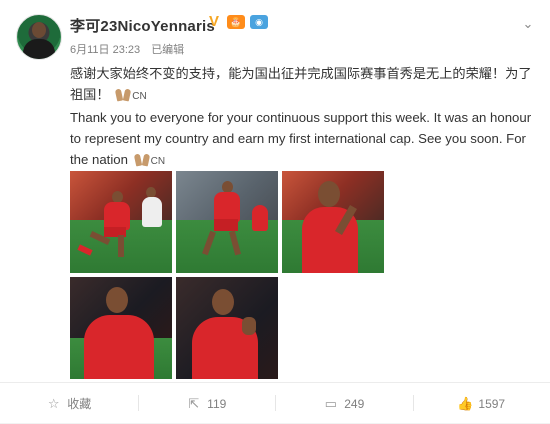 This screenshot has width=550, height=424. I want to click on comment-button: ▭ 249, so click(344, 403).